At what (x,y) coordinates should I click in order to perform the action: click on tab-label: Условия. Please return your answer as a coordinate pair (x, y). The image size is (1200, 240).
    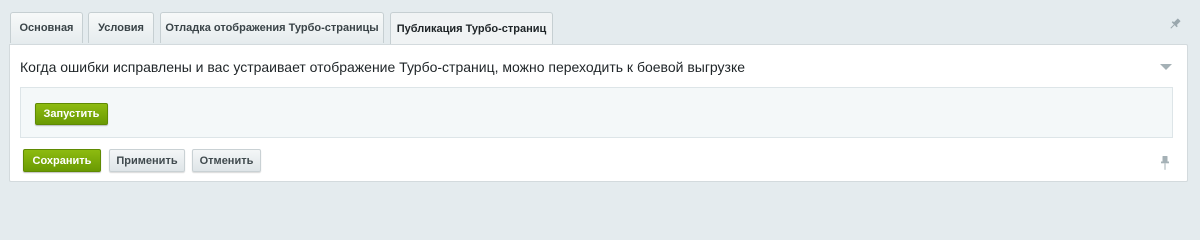
    Looking at the image, I should click on (121, 28).